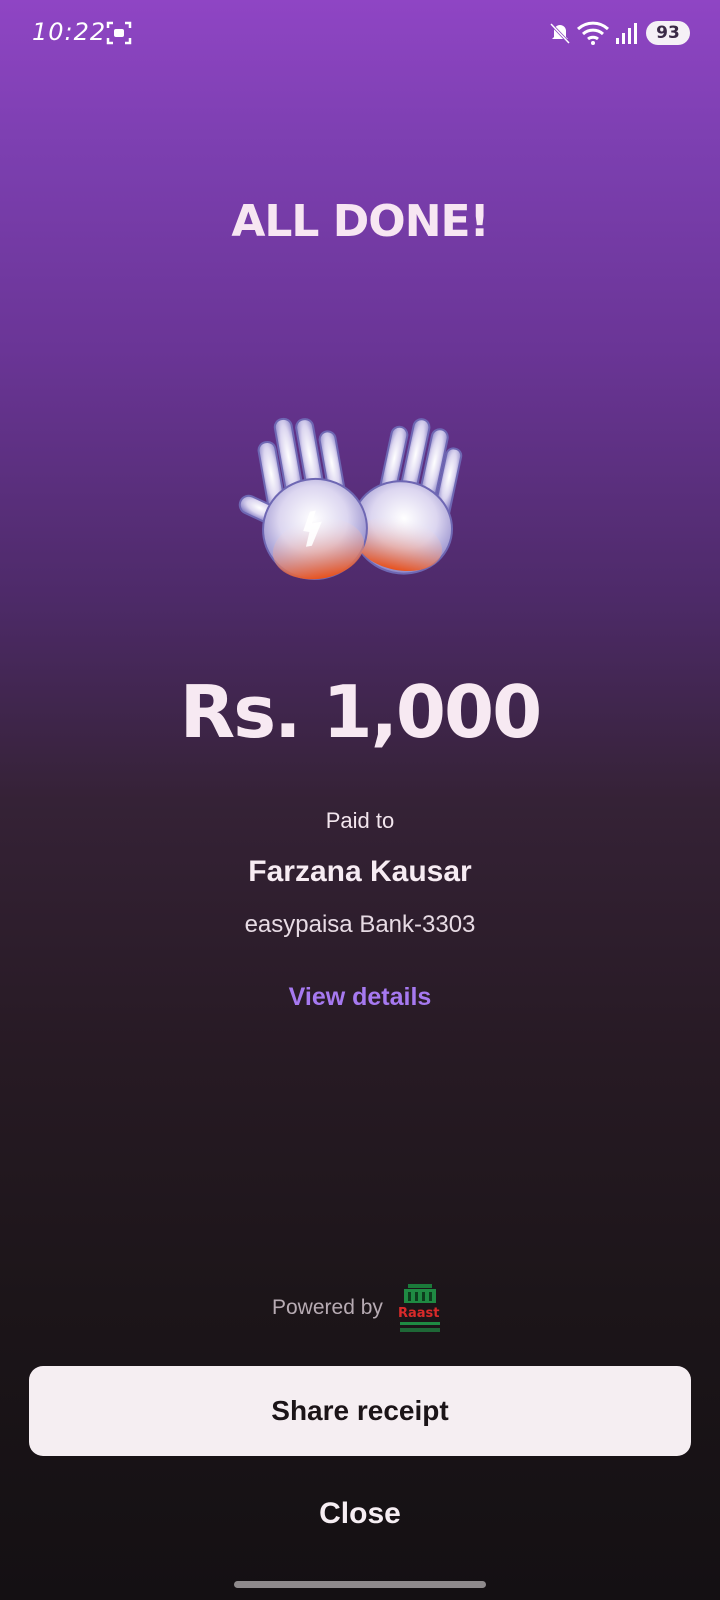 Image resolution: width=720 pixels, height=1600 pixels. What do you see at coordinates (360, 221) in the screenshot?
I see `success-title: ALL DONE!` at bounding box center [360, 221].